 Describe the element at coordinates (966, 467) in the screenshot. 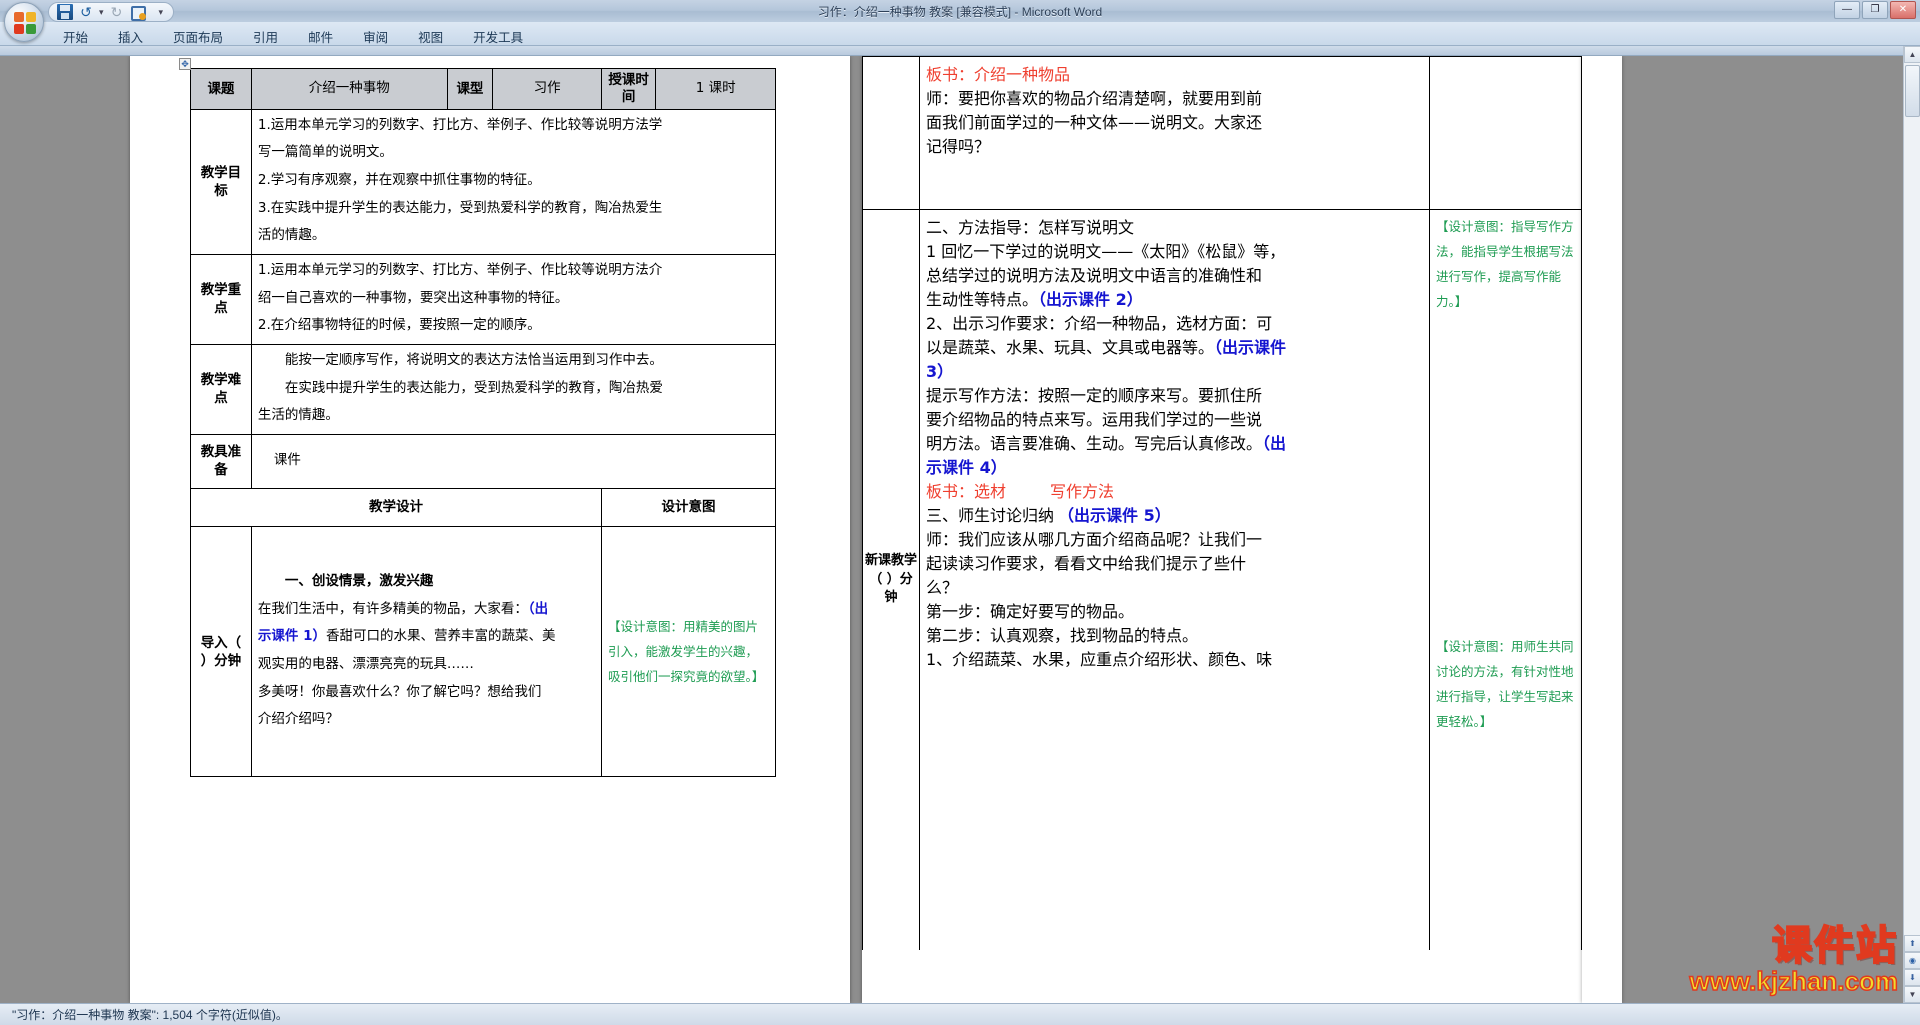

I see `cue-courseware-4b: 示课件 4）` at that location.